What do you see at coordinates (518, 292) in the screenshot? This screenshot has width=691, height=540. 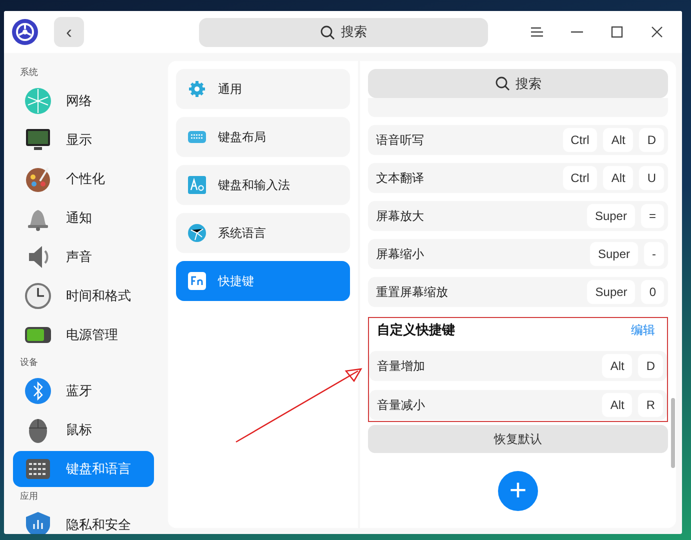 I see `shortcut-row: 重置屏幕缩放 Super 0` at bounding box center [518, 292].